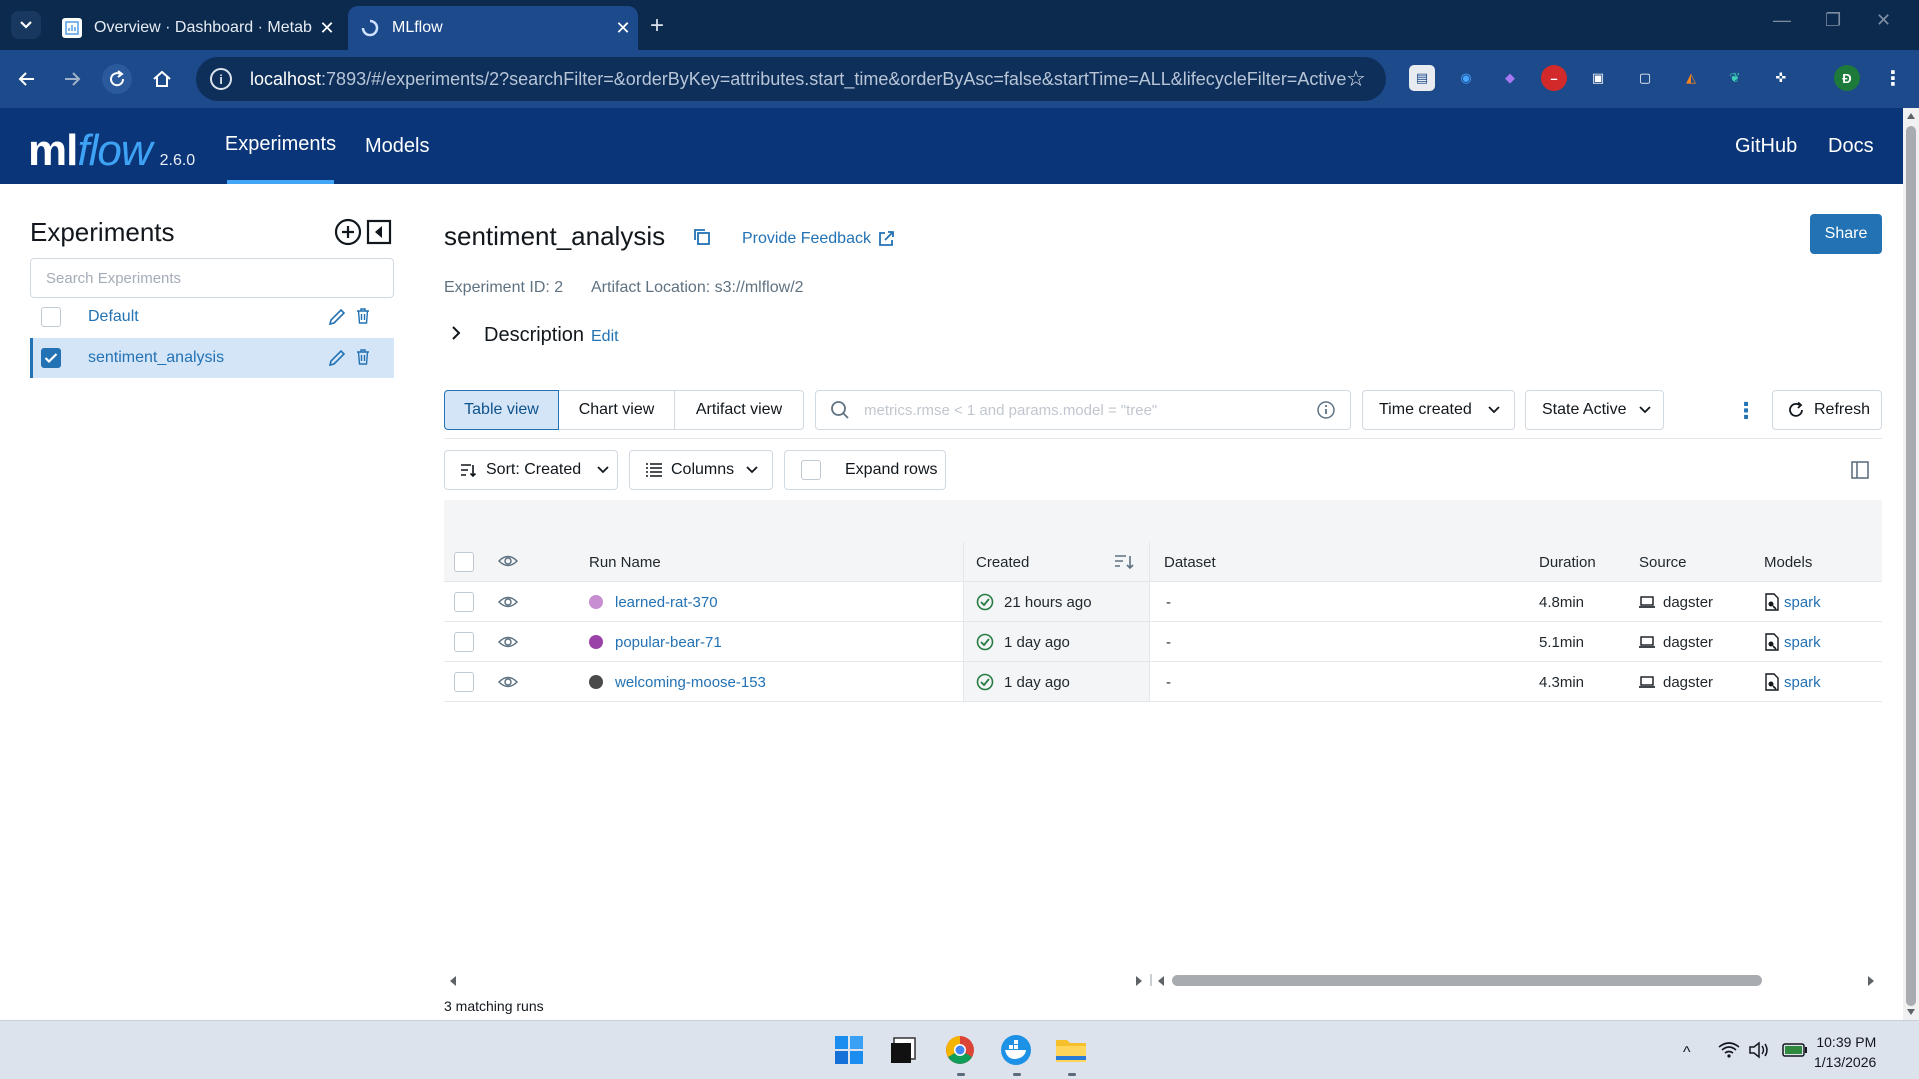  I want to click on description-heading: Description, so click(534, 335).